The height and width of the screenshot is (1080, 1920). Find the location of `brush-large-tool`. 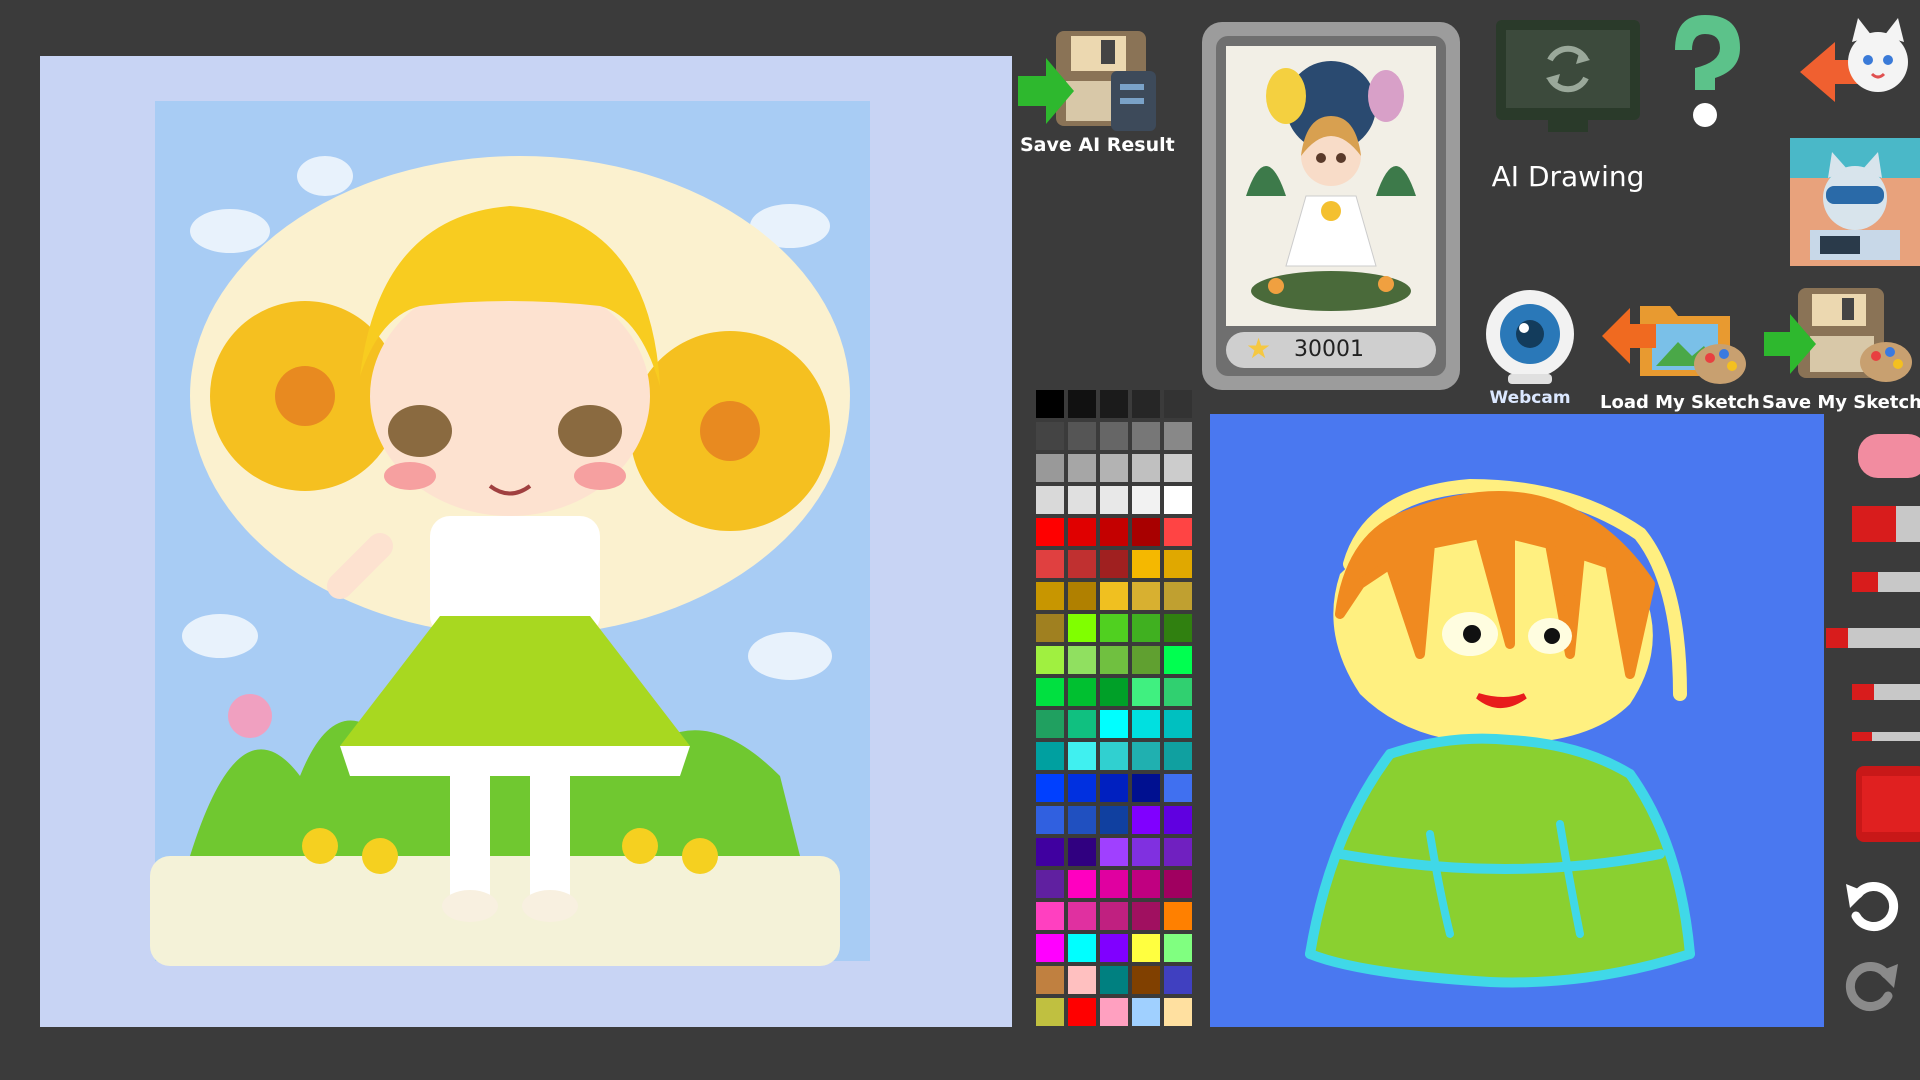

brush-large-tool is located at coordinates (1886, 582).